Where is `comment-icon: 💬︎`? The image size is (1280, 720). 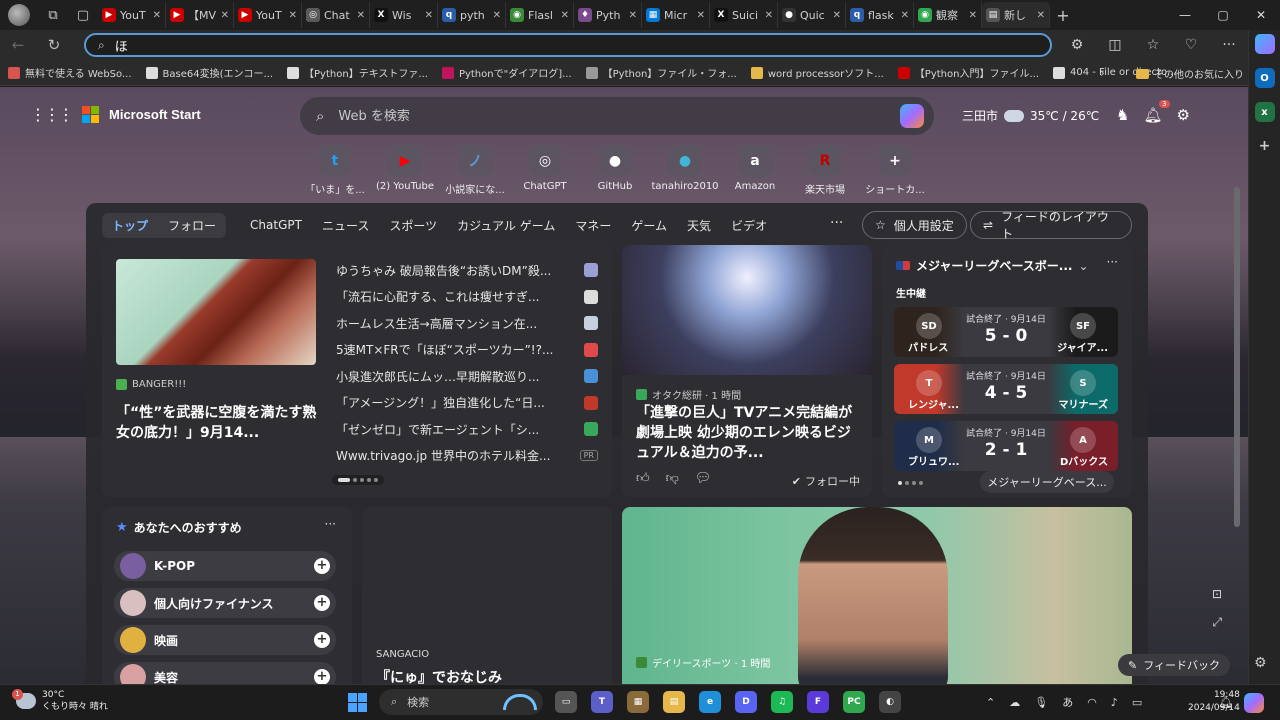
comment-icon: 💬︎ is located at coordinates (703, 478).